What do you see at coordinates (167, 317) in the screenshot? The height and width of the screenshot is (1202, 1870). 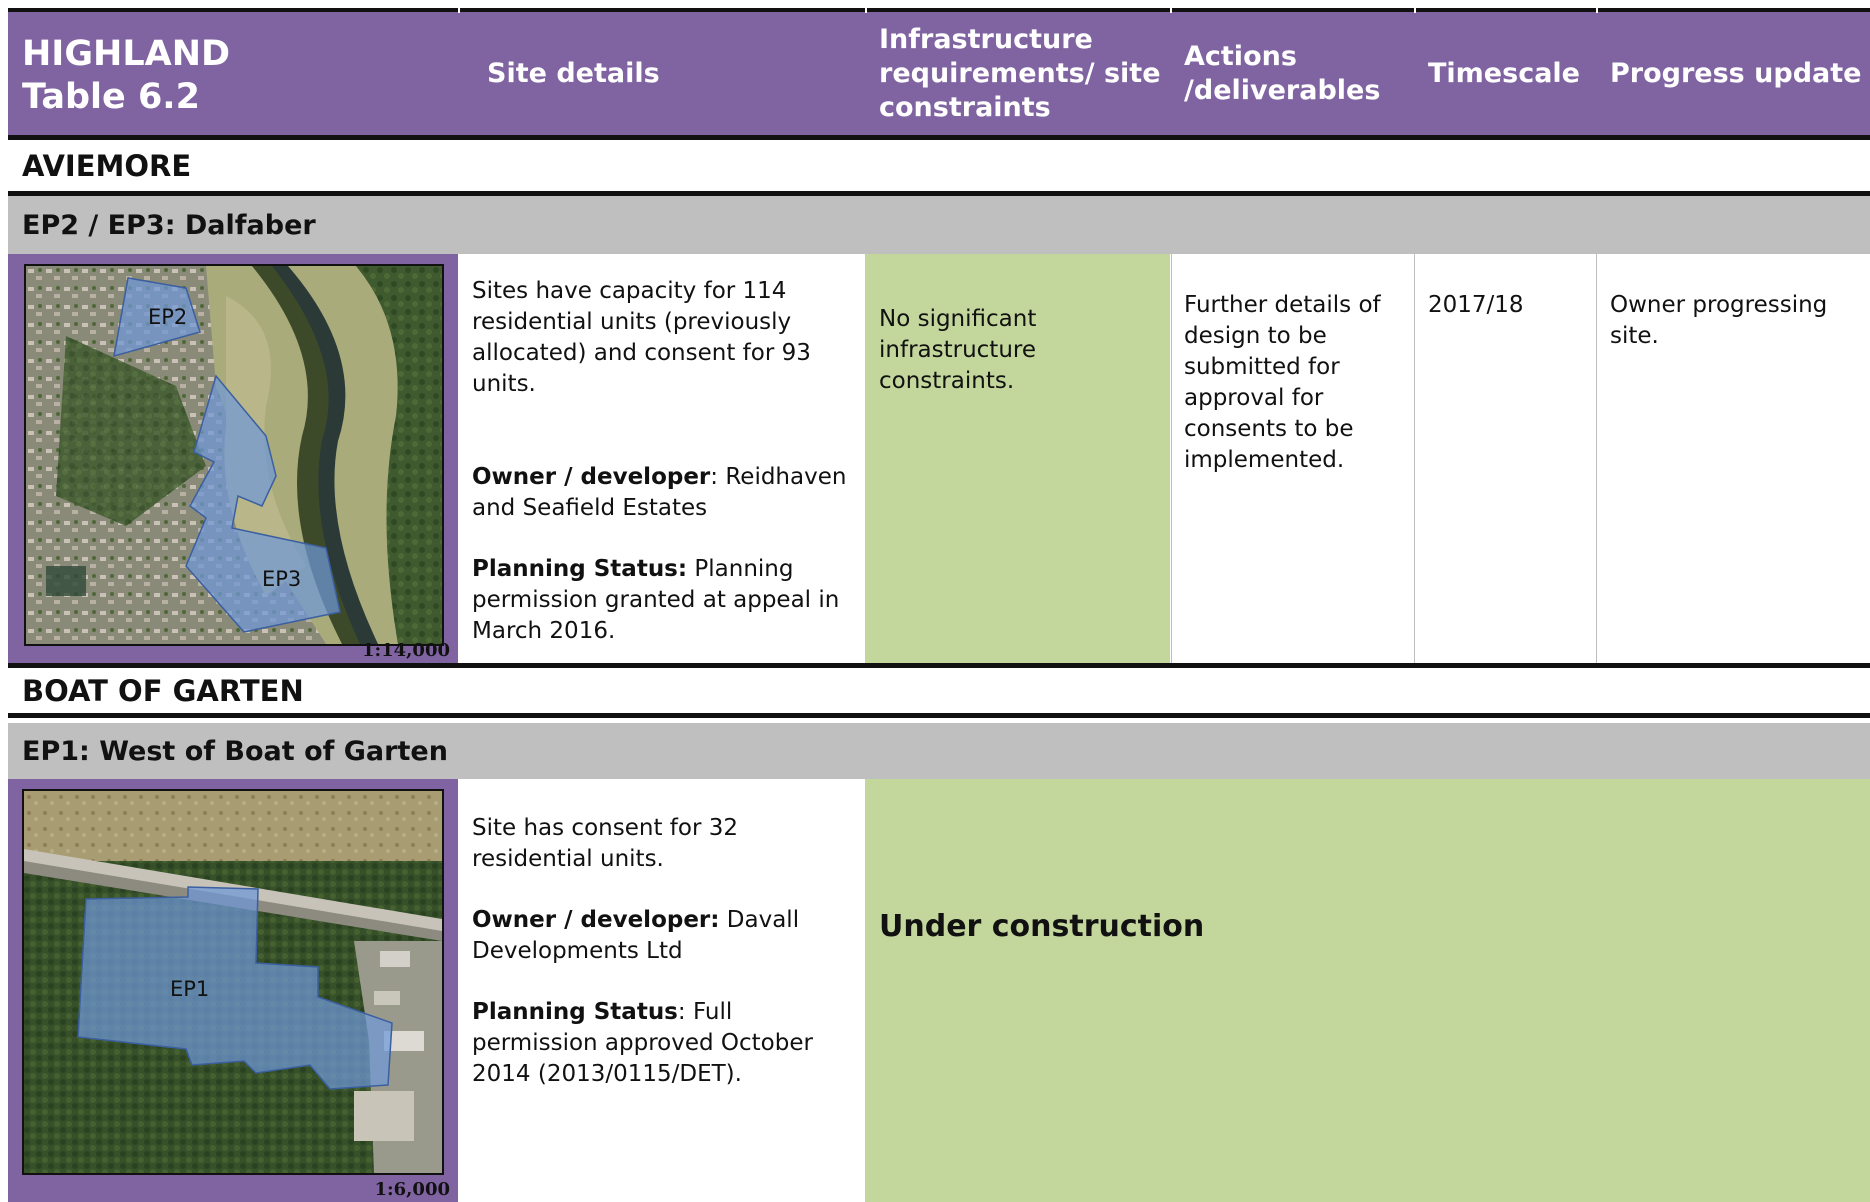 I see `map-label-ep2: EP2` at bounding box center [167, 317].